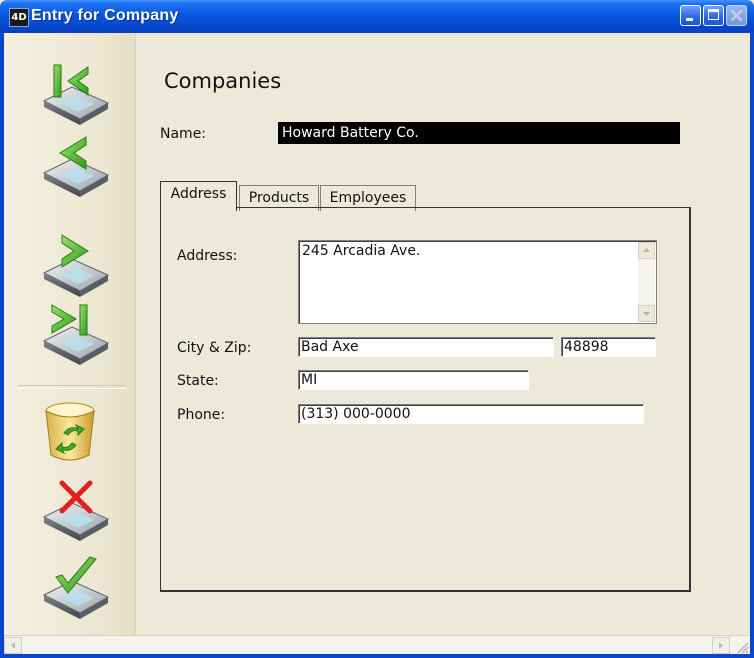 This screenshot has width=754, height=658. Describe the element at coordinates (377, 656) in the screenshot. I see `window-frame-bottom` at that location.